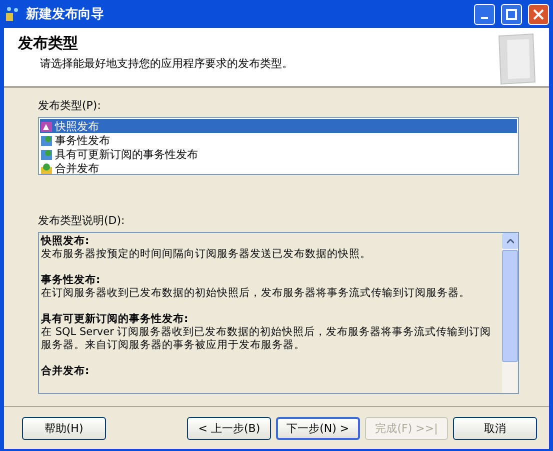 This screenshot has height=451, width=553. Describe the element at coordinates (64, 428) in the screenshot. I see `dialog-button: 帮助(H)` at that location.